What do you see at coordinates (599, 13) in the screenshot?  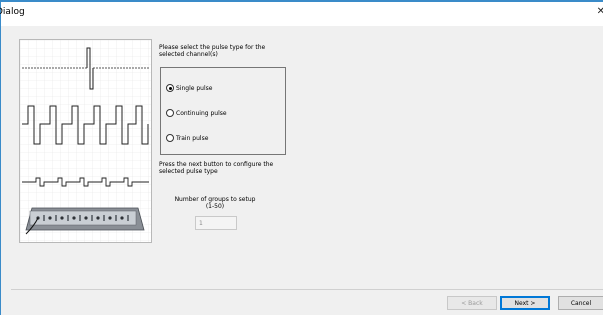 I see `close-icon: ✕` at bounding box center [599, 13].